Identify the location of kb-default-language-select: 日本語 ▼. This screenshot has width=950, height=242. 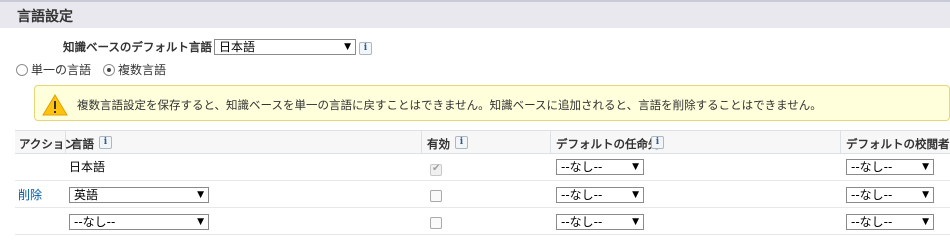
(285, 47).